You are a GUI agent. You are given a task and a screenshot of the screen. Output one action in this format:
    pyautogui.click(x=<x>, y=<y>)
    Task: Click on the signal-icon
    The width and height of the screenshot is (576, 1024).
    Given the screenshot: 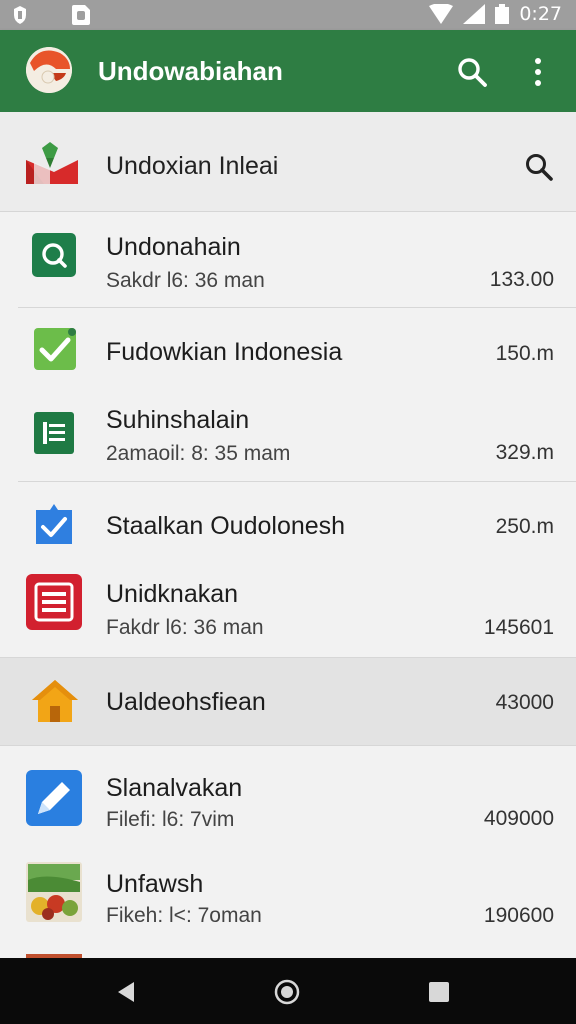 What is the action you would take?
    pyautogui.click(x=474, y=14)
    